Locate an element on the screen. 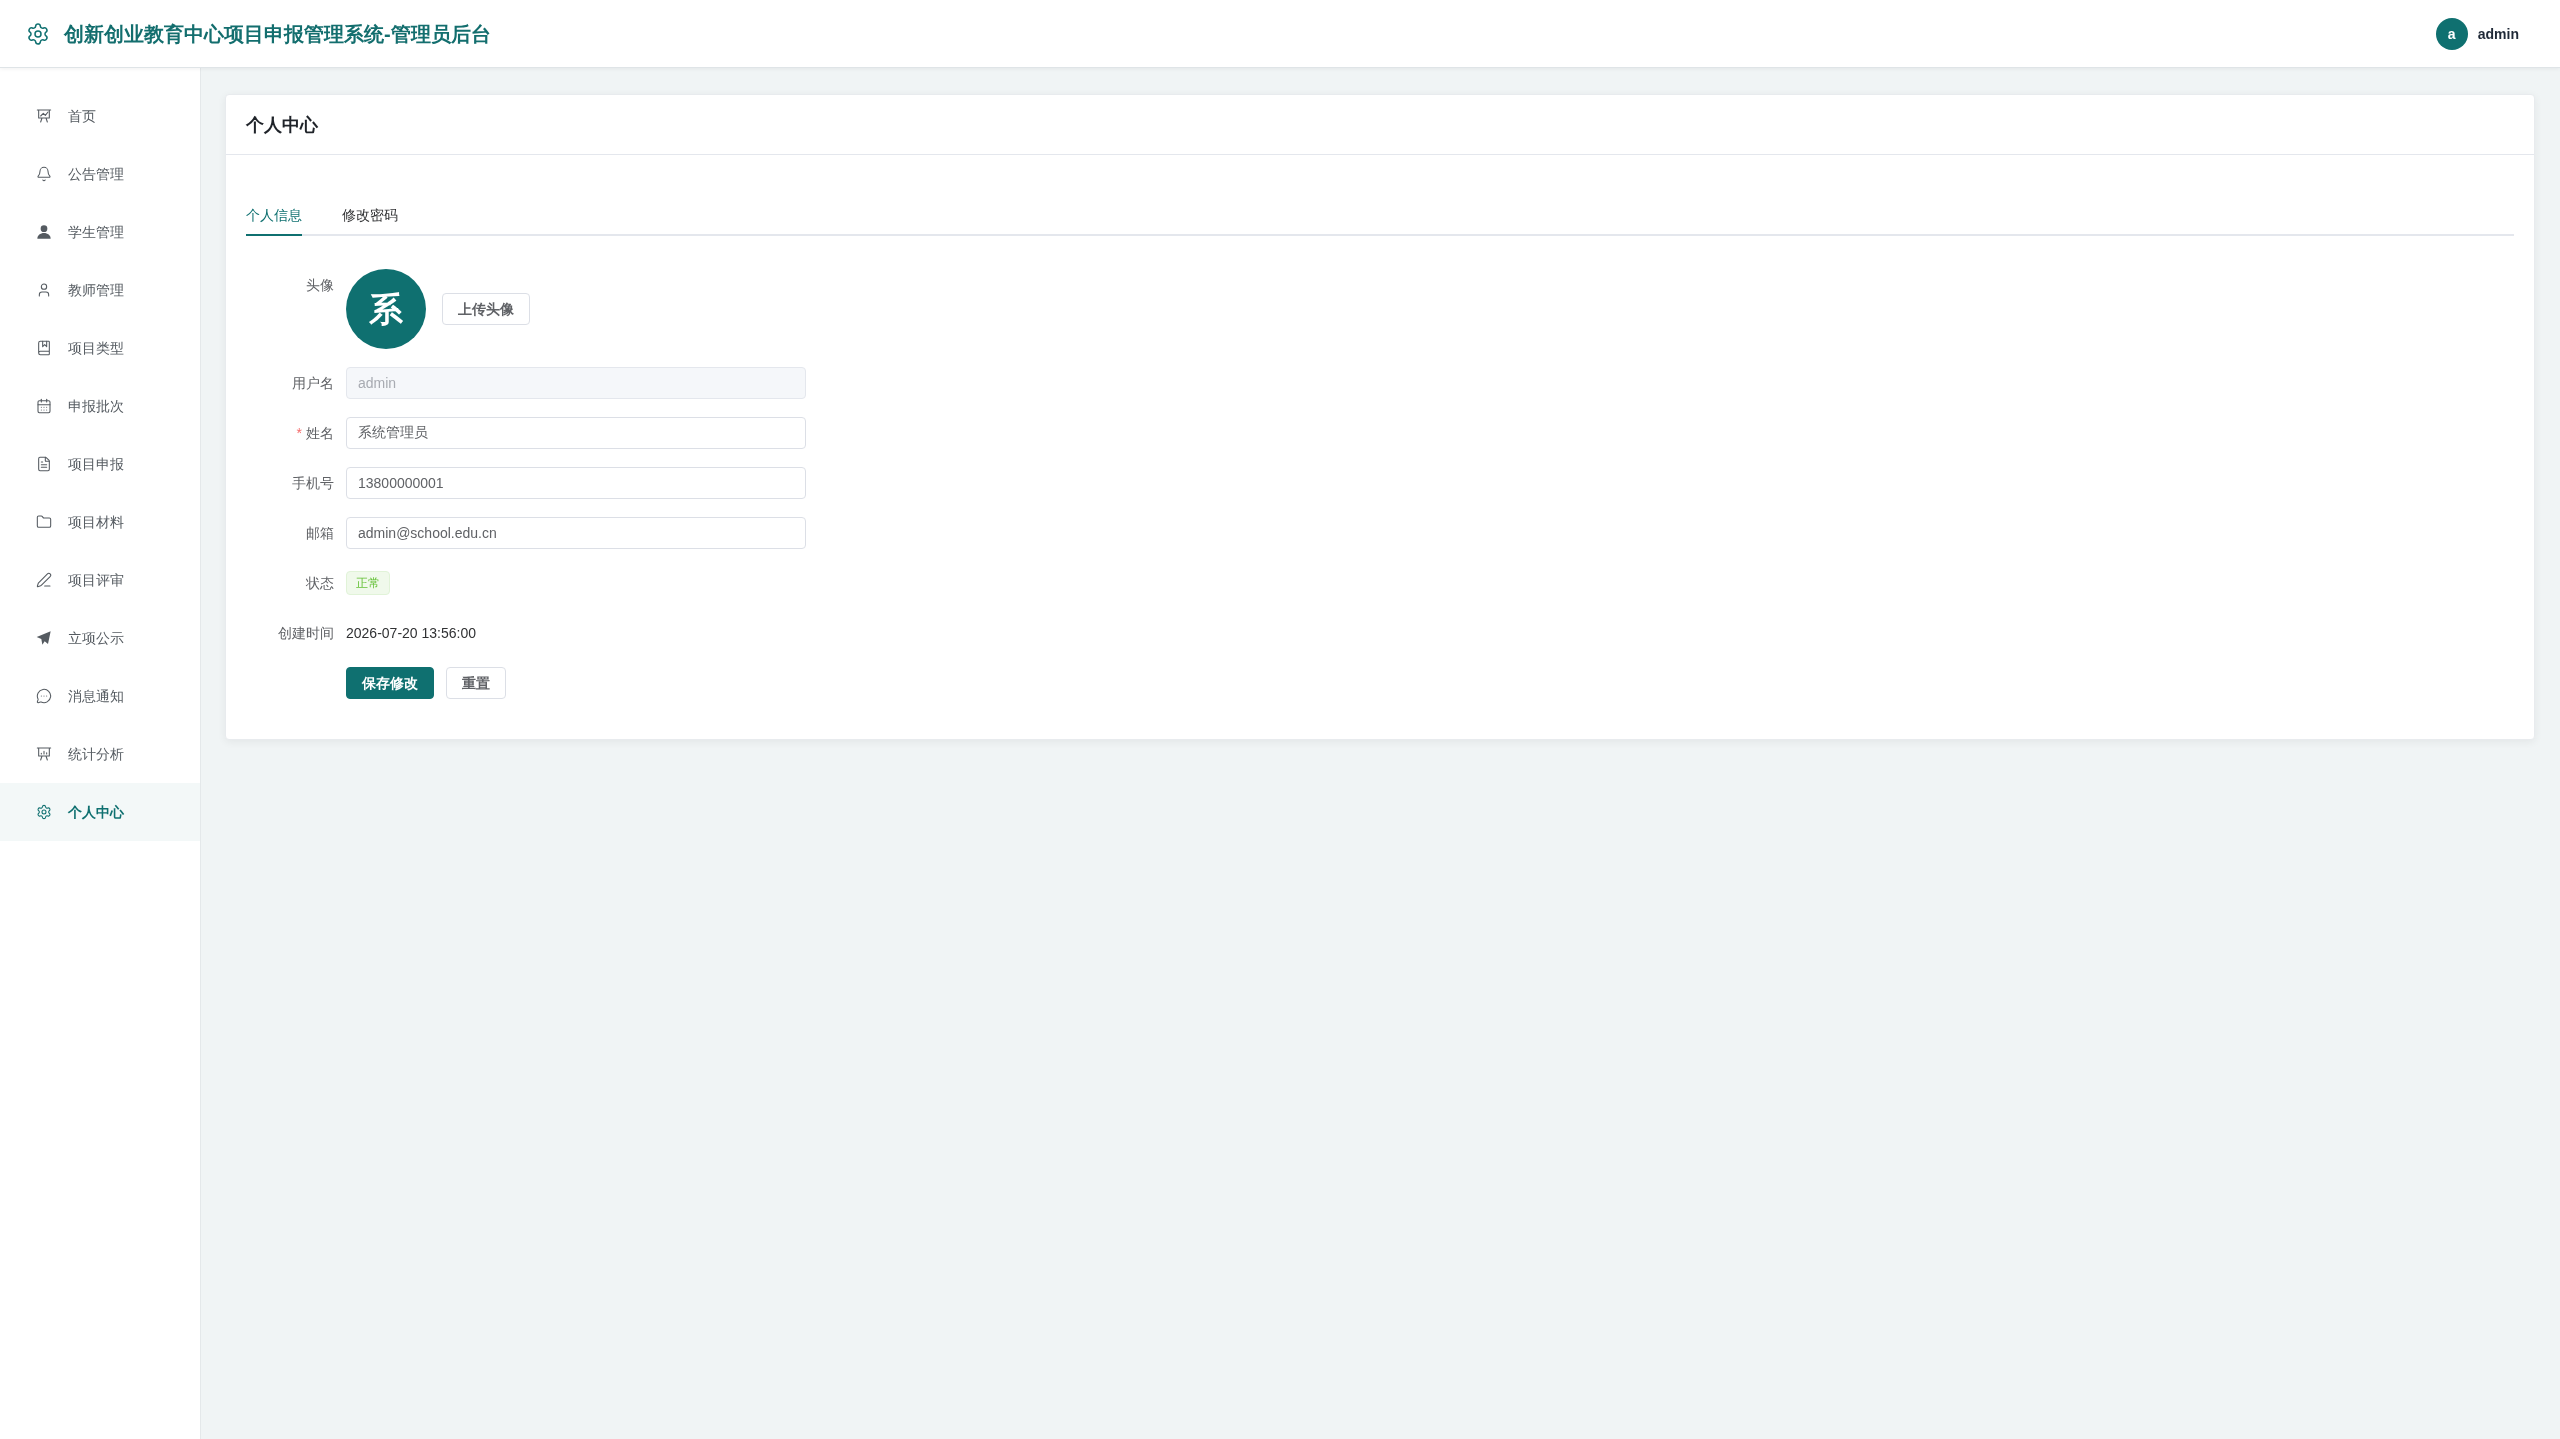 The image size is (2560, 1439). user-outline-icon is located at coordinates (44, 290).